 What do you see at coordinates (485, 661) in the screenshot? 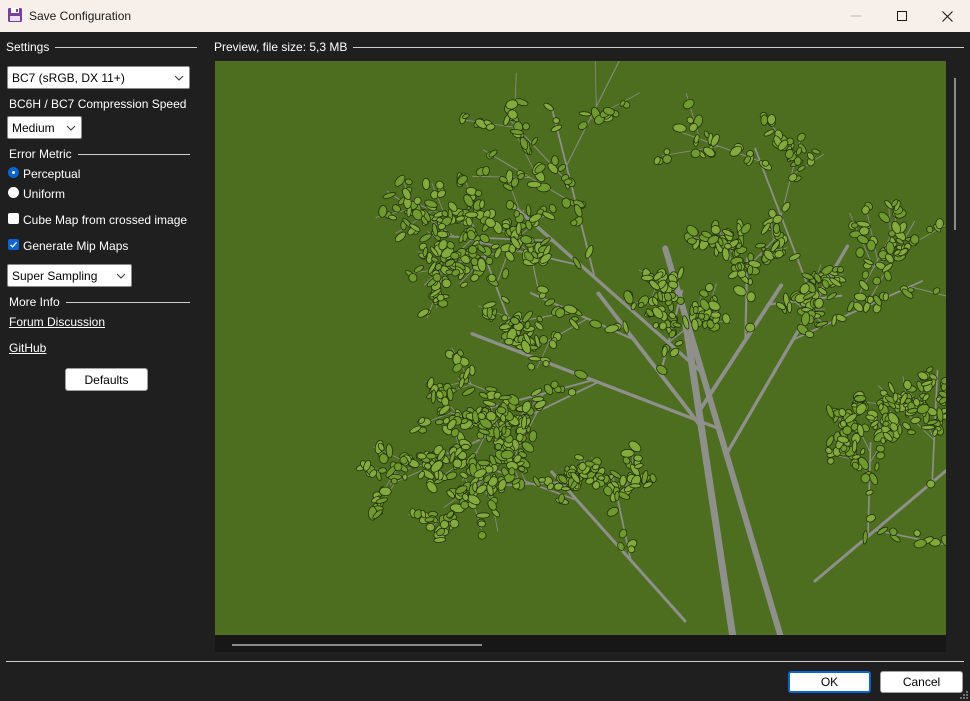
I see `footer-separator` at bounding box center [485, 661].